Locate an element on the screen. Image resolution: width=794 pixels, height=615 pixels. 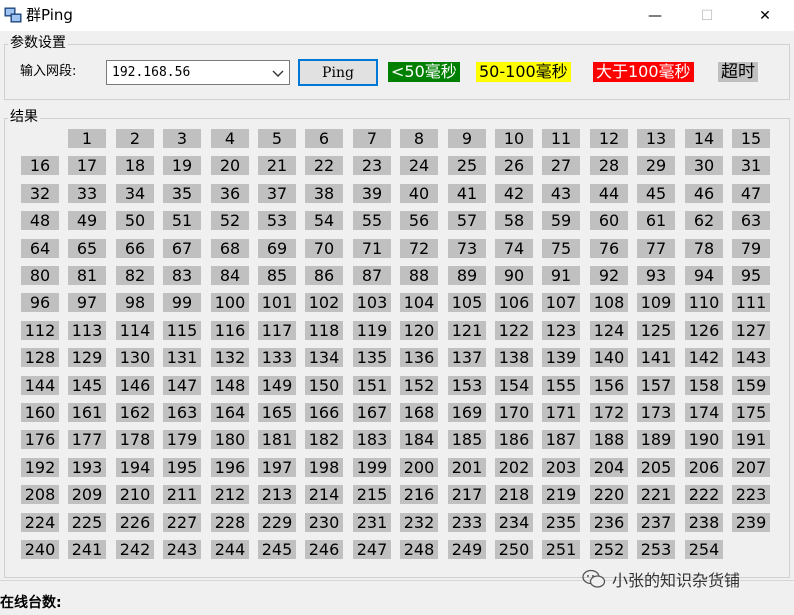
ip-cell: 236 is located at coordinates (609, 522).